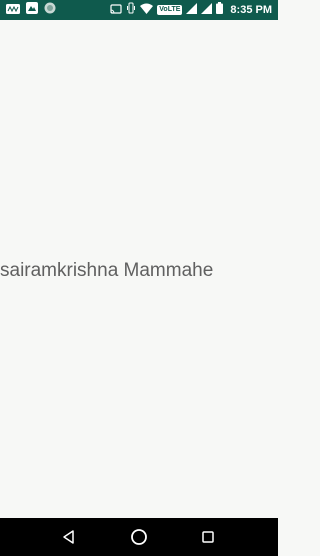 The image size is (320, 556). Describe the element at coordinates (170, 10) in the screenshot. I see `volte-icon: VoLTE` at that location.